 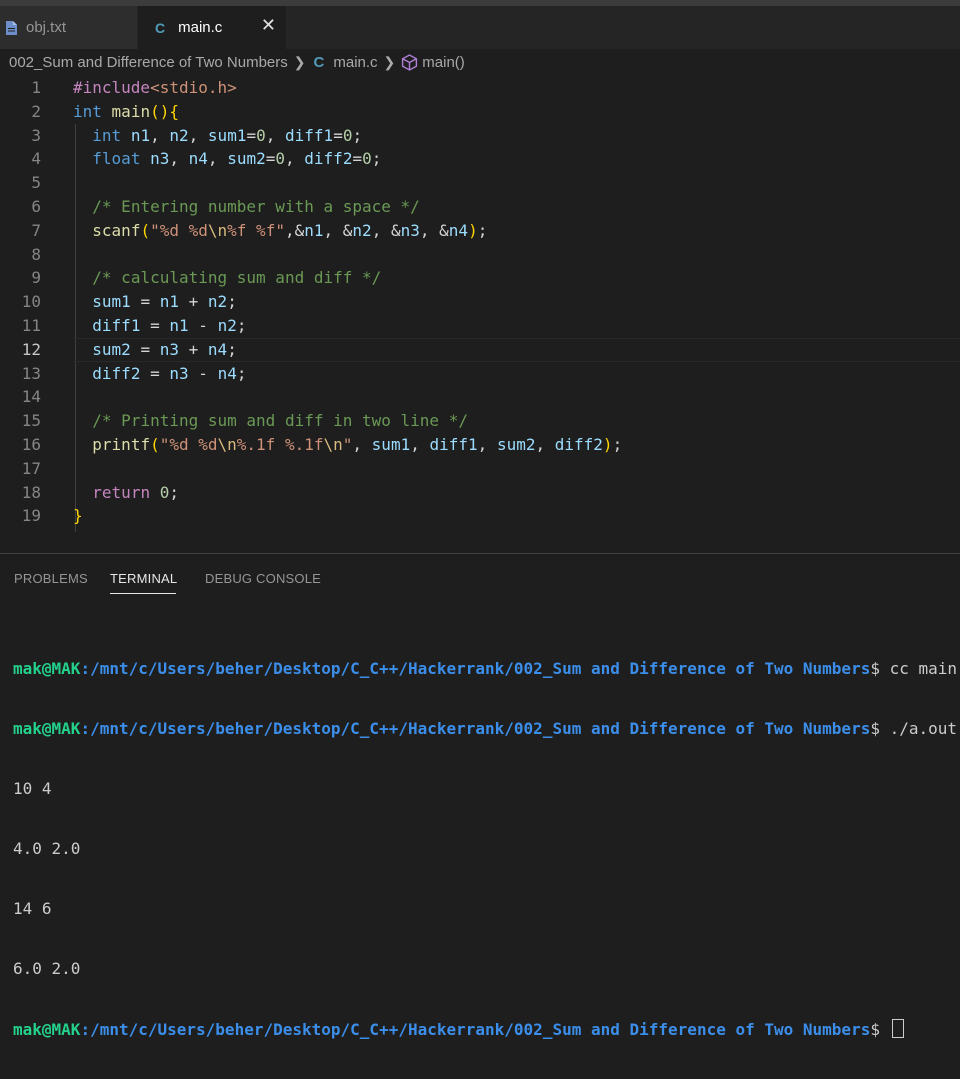 What do you see at coordinates (31, 302) in the screenshot?
I see `line-number: 10` at bounding box center [31, 302].